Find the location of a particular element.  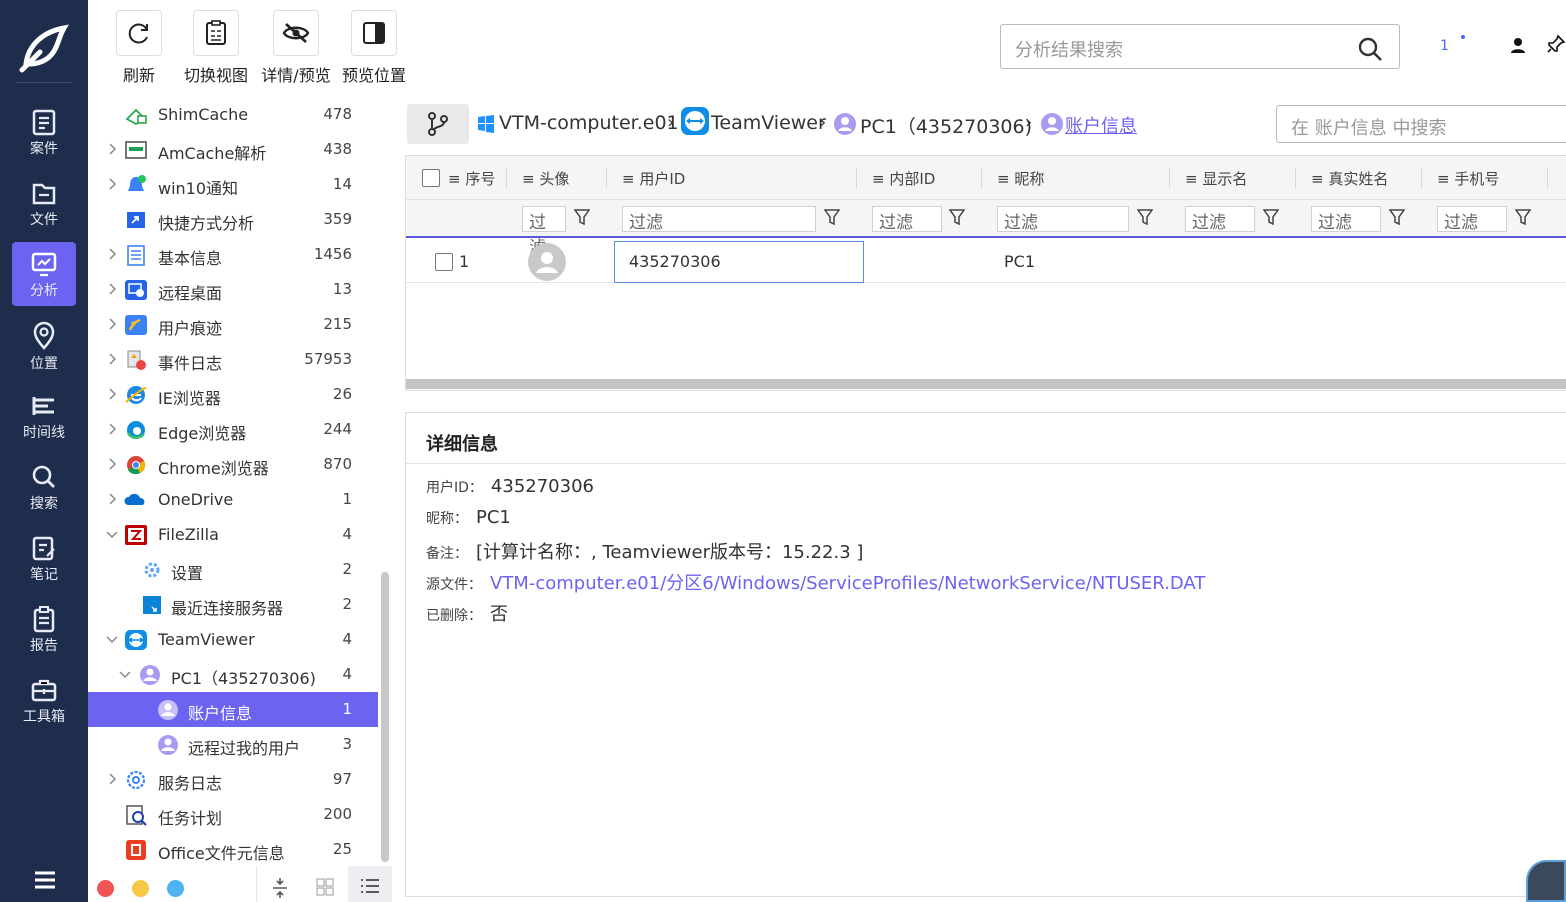

refresh-button: 刷新 is located at coordinates (139, 48).